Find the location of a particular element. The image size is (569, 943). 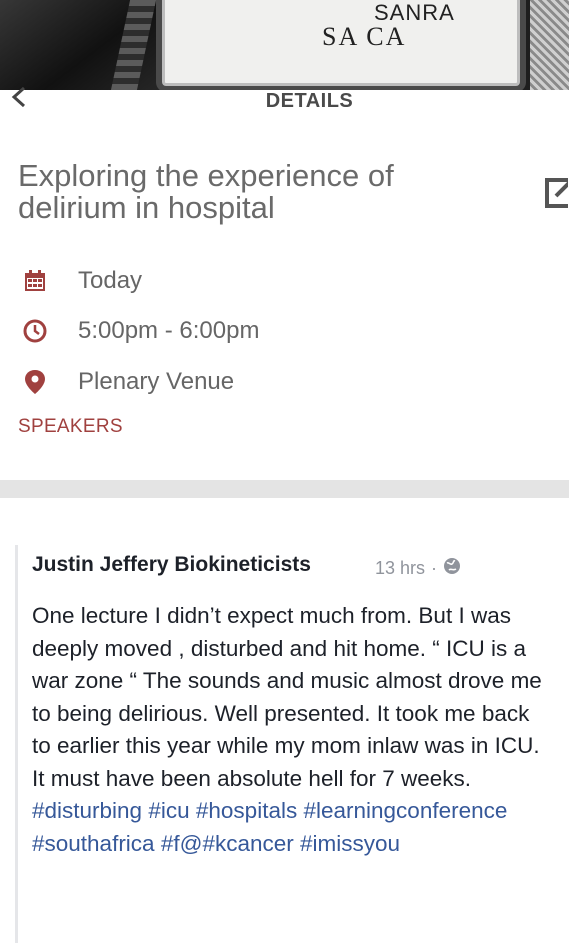

post-meta: 13 hrs · is located at coordinates (418, 568).